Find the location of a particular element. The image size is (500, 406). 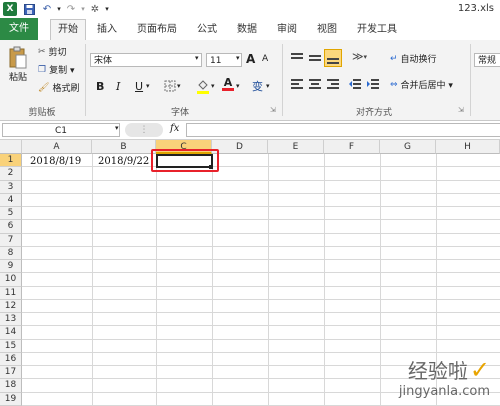

column-header-h: H is located at coordinates (468, 147).